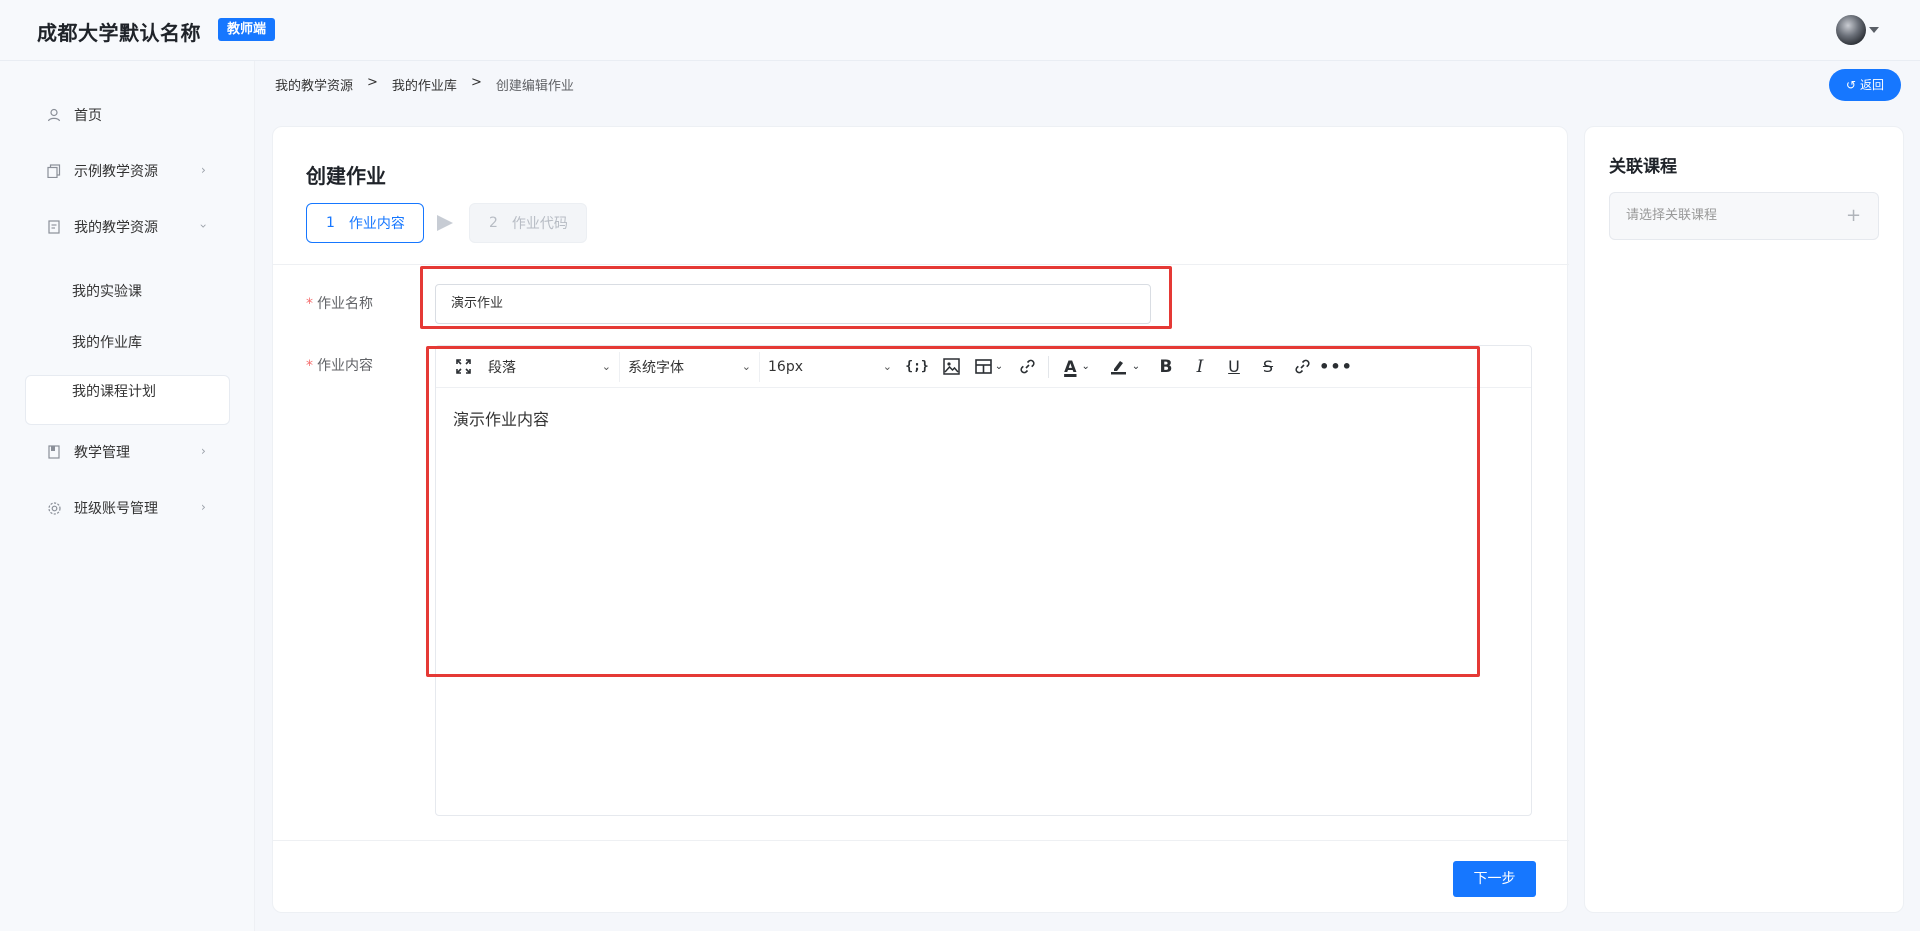  I want to click on avatar, so click(1851, 30).